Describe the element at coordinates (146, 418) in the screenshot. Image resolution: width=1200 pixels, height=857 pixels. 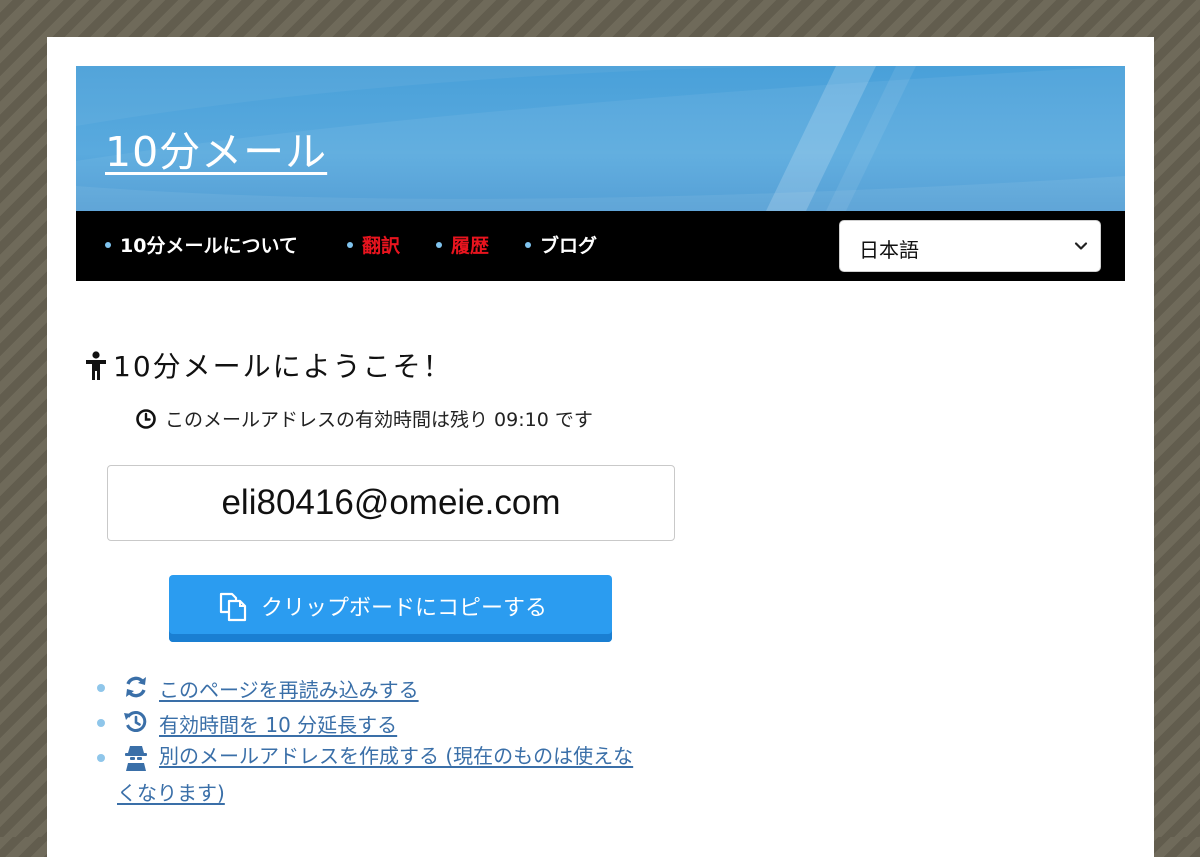
I see `clock-icon` at that location.